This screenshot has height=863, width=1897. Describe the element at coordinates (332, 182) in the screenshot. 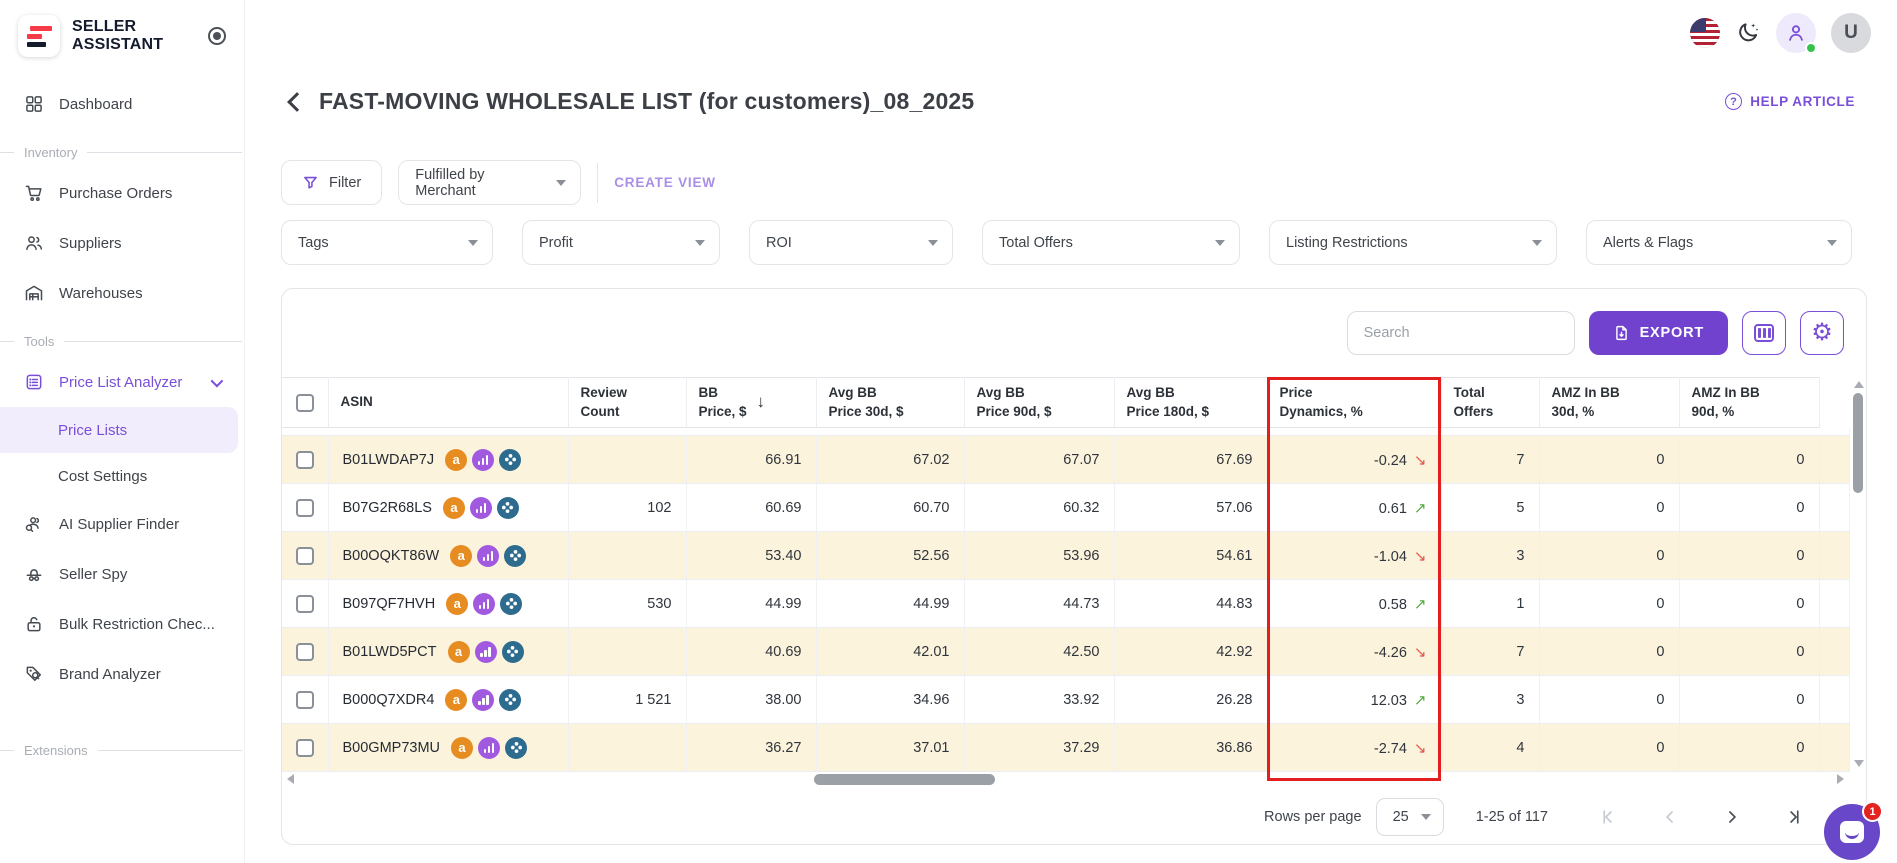

I see `filter-button: Filter` at that location.